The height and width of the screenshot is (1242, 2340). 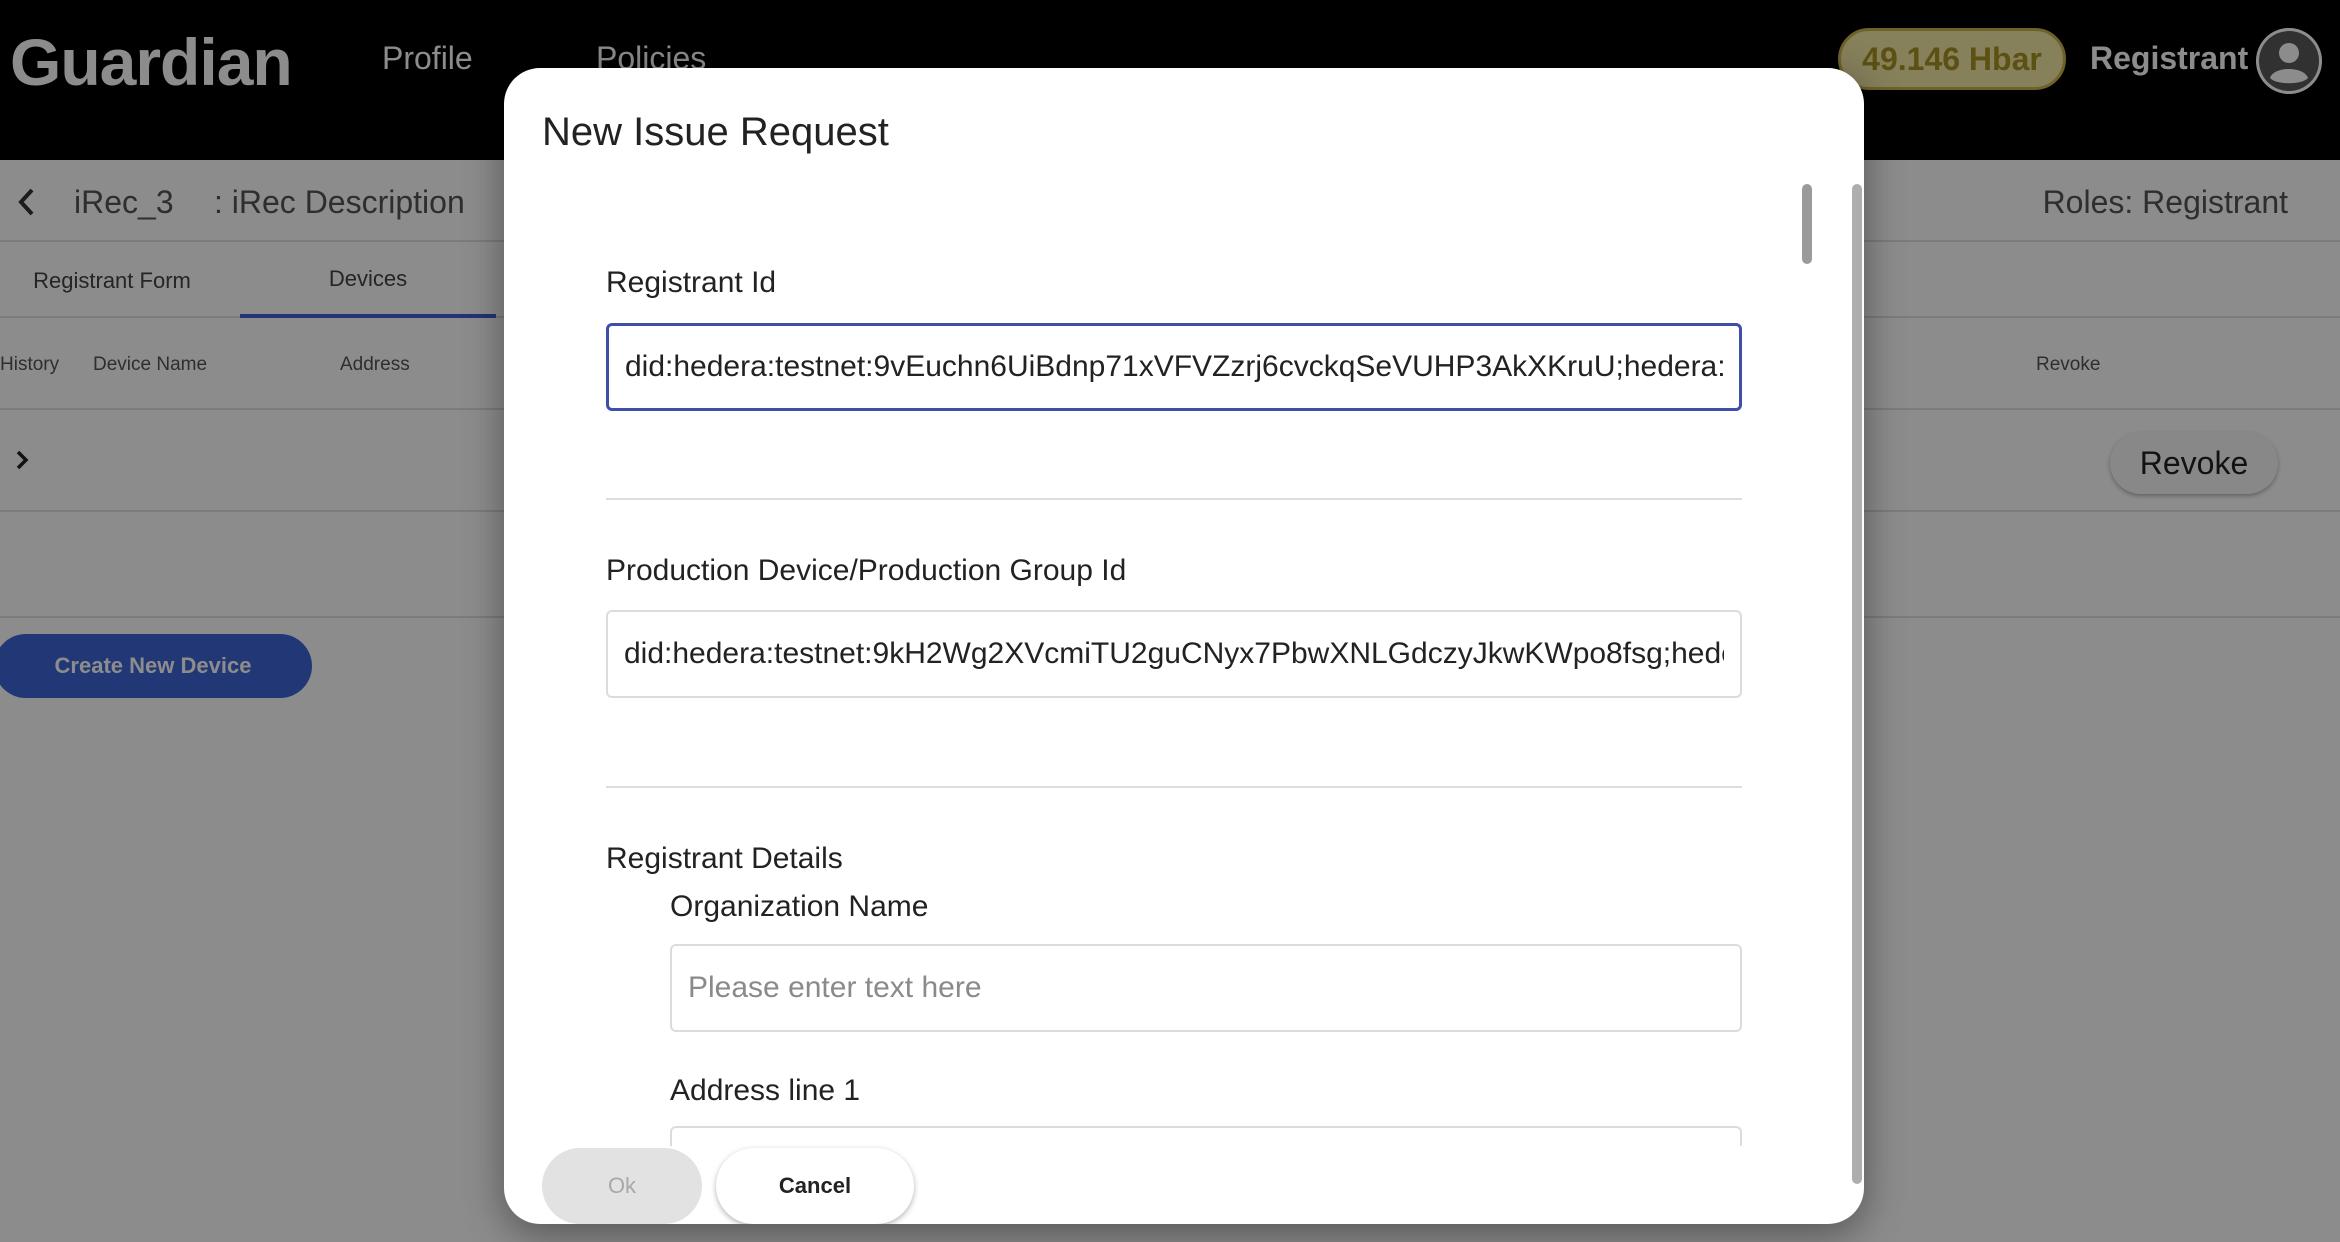 I want to click on address-line-1-input, so click(x=1206, y=1136).